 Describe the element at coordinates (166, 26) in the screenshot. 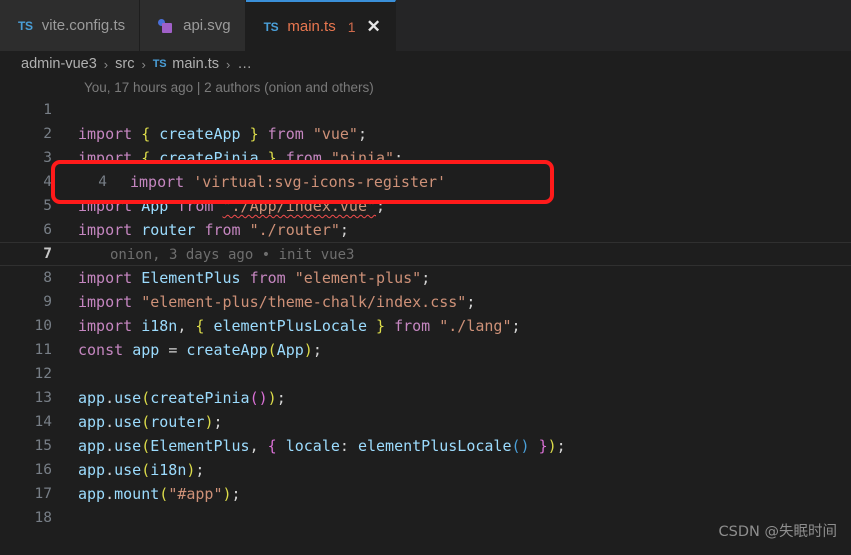

I see `svg-file-icon` at that location.